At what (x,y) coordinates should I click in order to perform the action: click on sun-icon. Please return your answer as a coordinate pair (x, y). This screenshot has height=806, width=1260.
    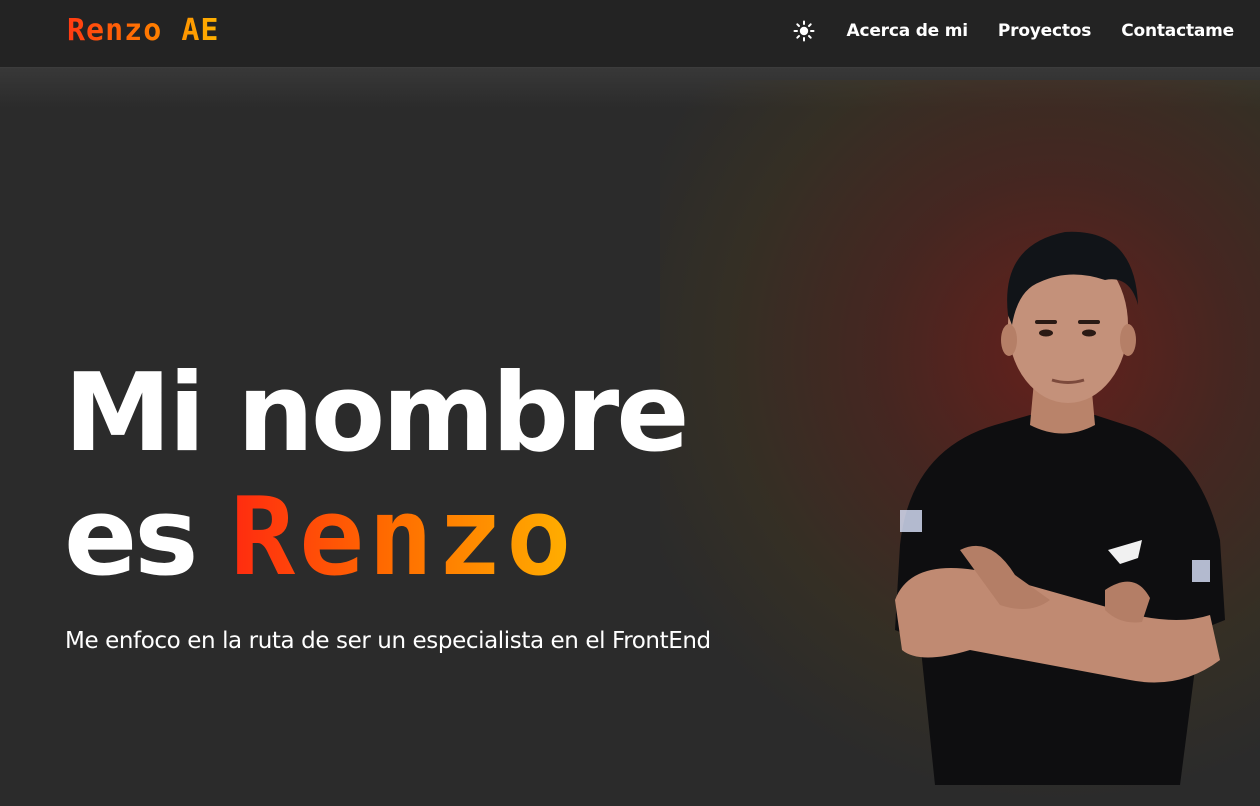
    Looking at the image, I should click on (804, 31).